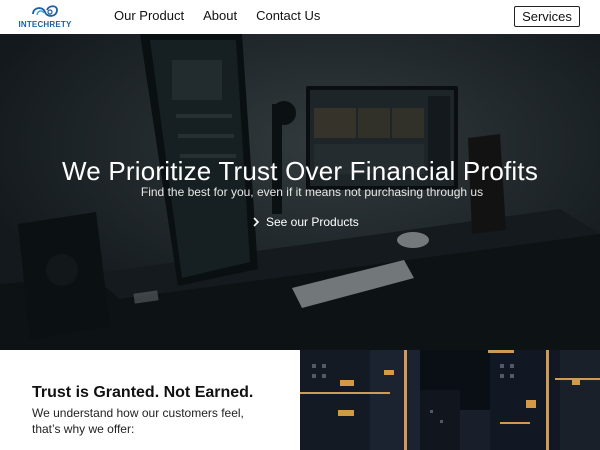 Image resolution: width=600 pixels, height=450 pixels. I want to click on brand-logo: INTECHRETY, so click(45, 17).